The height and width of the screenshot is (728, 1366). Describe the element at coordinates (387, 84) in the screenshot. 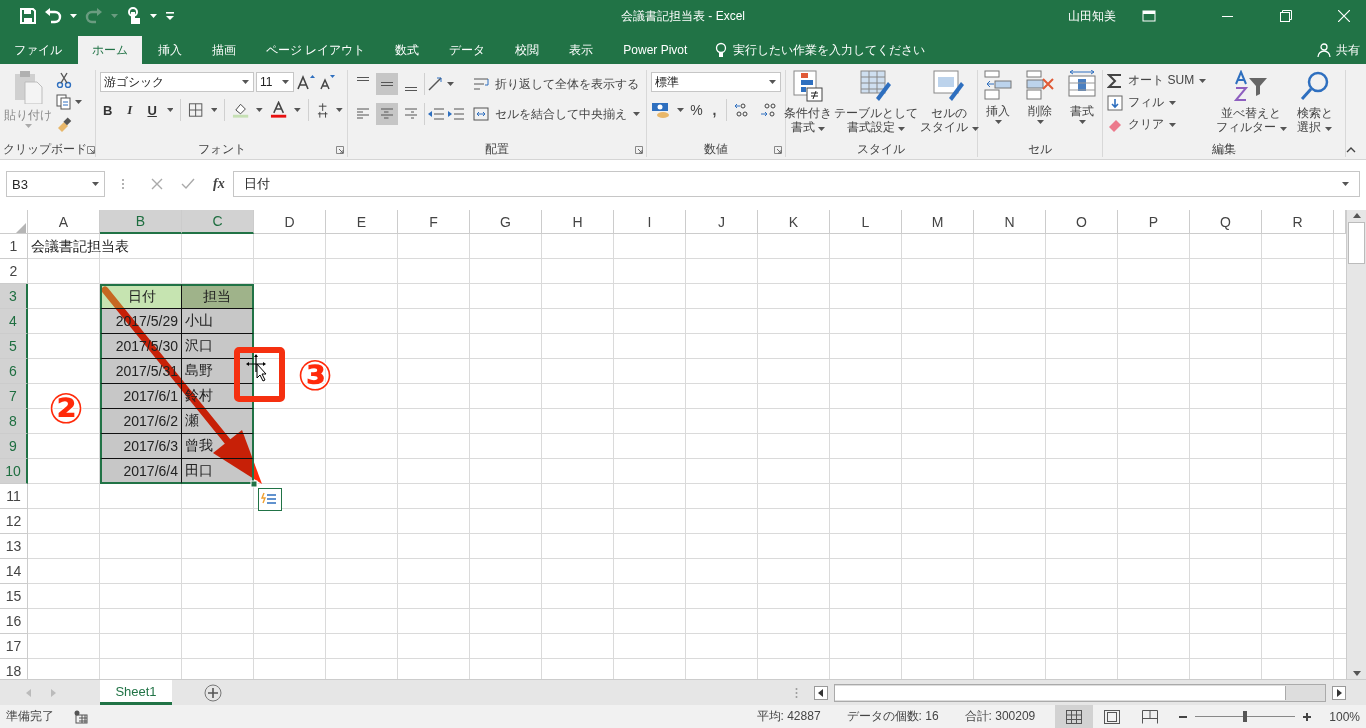

I see `vertical-align-button` at that location.